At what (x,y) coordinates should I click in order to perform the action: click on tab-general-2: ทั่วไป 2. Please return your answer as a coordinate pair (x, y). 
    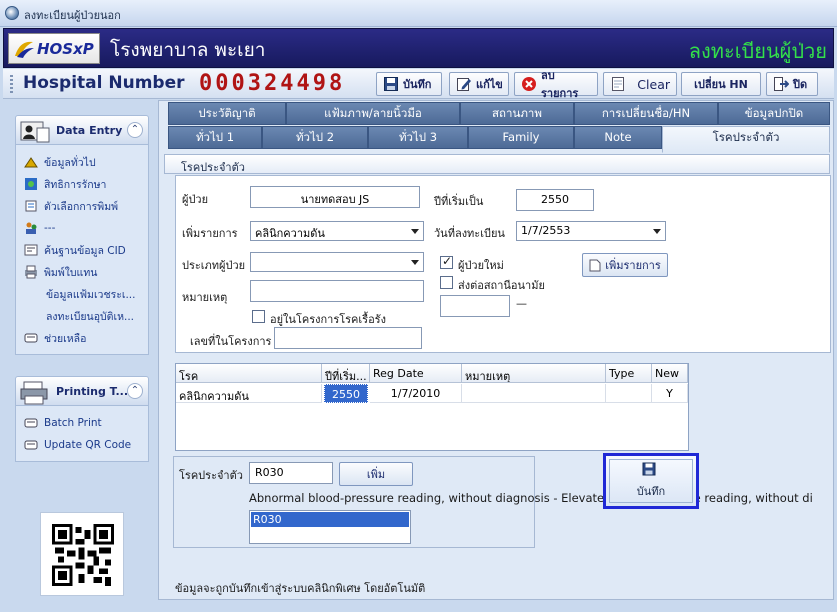
    Looking at the image, I should click on (315, 137).